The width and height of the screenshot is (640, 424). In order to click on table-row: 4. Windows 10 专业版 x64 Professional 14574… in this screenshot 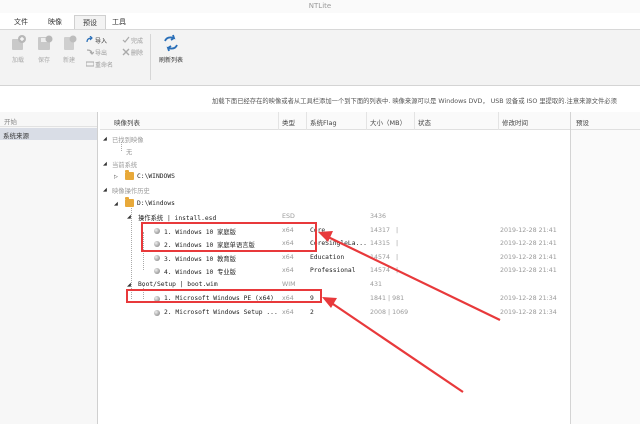, I will do `click(335, 270)`.